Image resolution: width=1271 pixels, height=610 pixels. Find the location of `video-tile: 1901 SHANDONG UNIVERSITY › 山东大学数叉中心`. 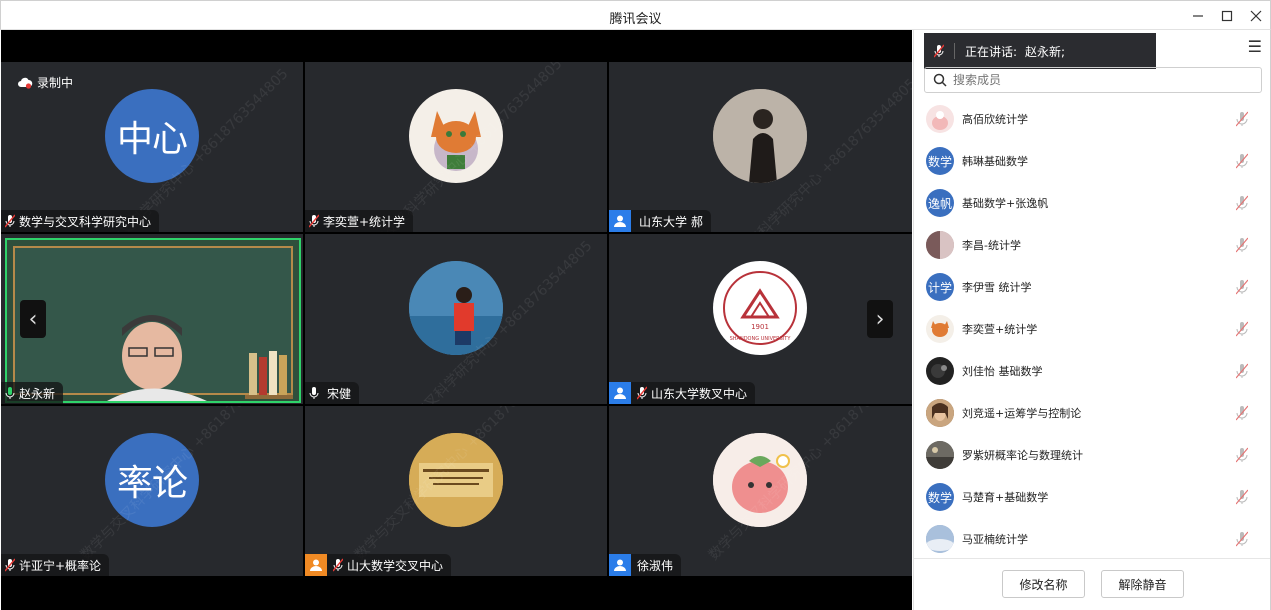

video-tile: 1901 SHANDONG UNIVERSITY › 山东大学数叉中心 is located at coordinates (760, 319).